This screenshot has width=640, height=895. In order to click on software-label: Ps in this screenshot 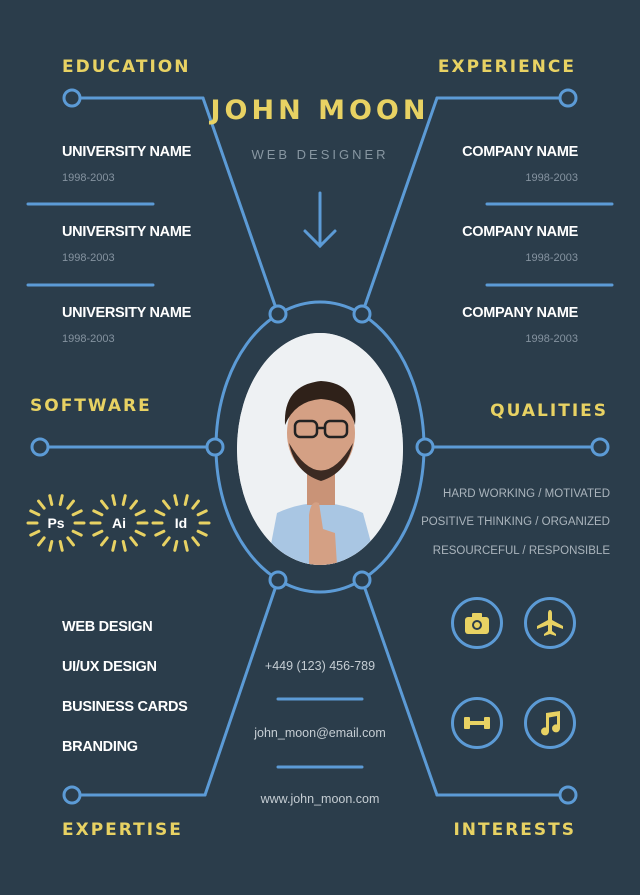, I will do `click(56, 523)`.